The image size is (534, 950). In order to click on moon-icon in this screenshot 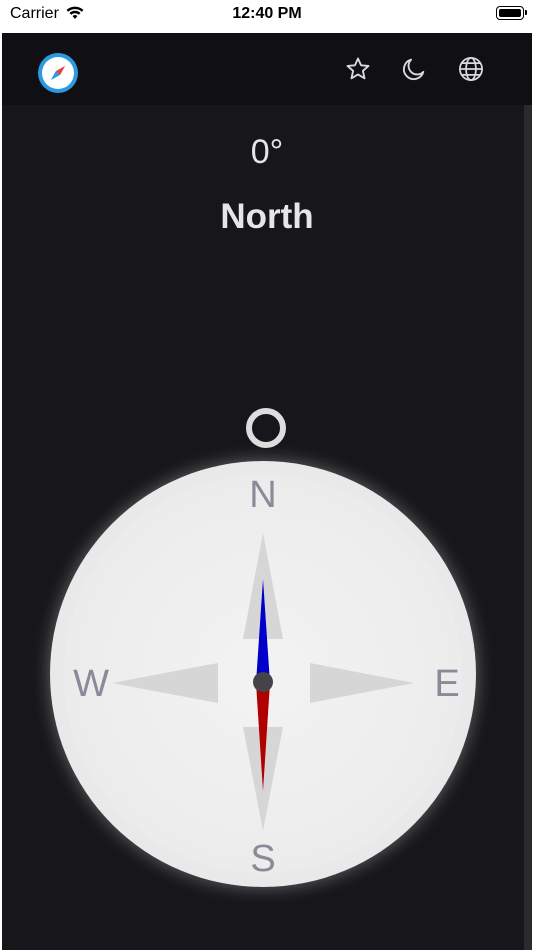, I will do `click(414, 69)`.